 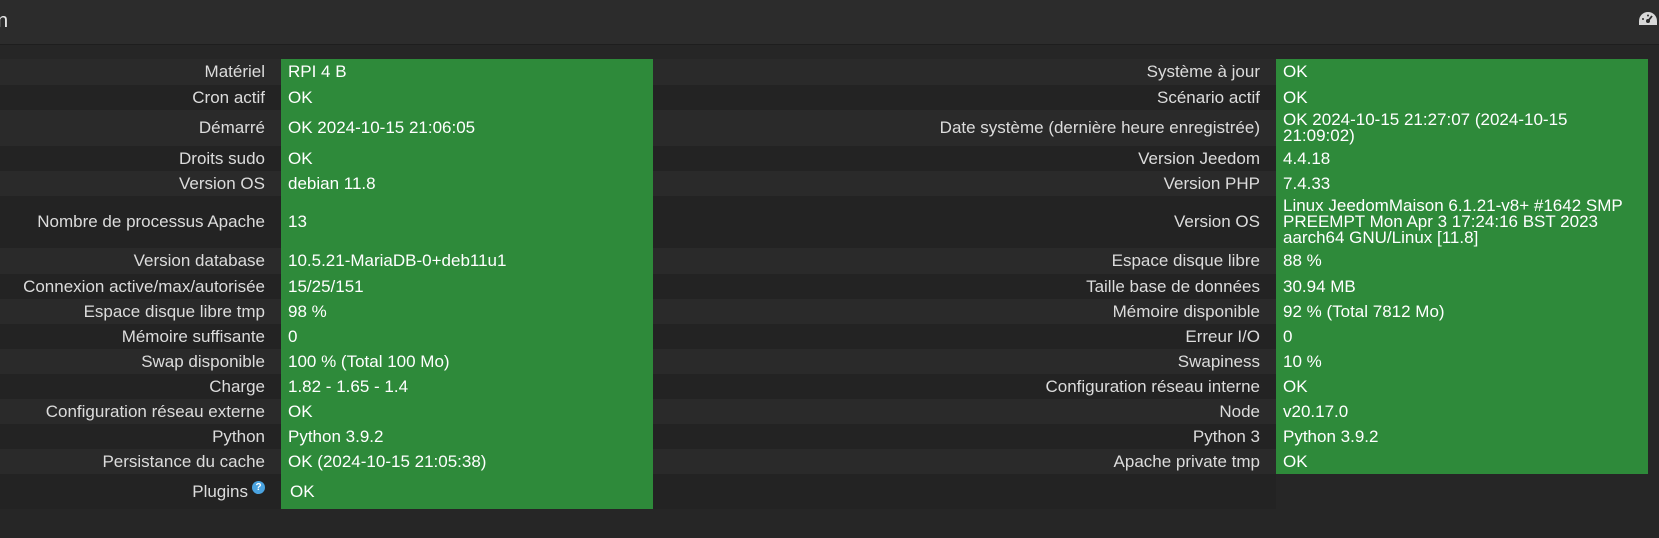 I want to click on row-label: Espace disque libre tmp, so click(x=140, y=311).